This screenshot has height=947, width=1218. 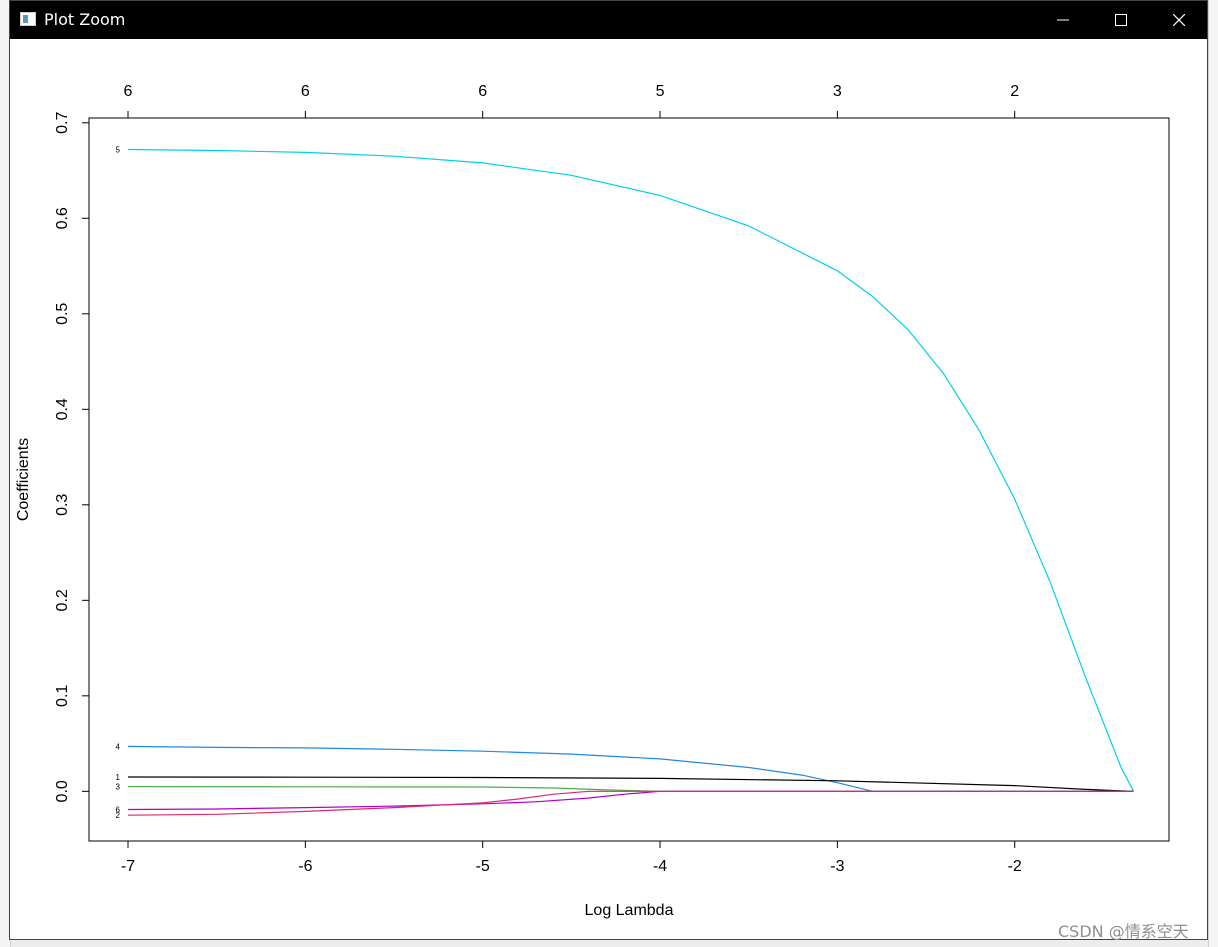 What do you see at coordinates (837, 866) in the screenshot?
I see `x-tick-label: -3` at bounding box center [837, 866].